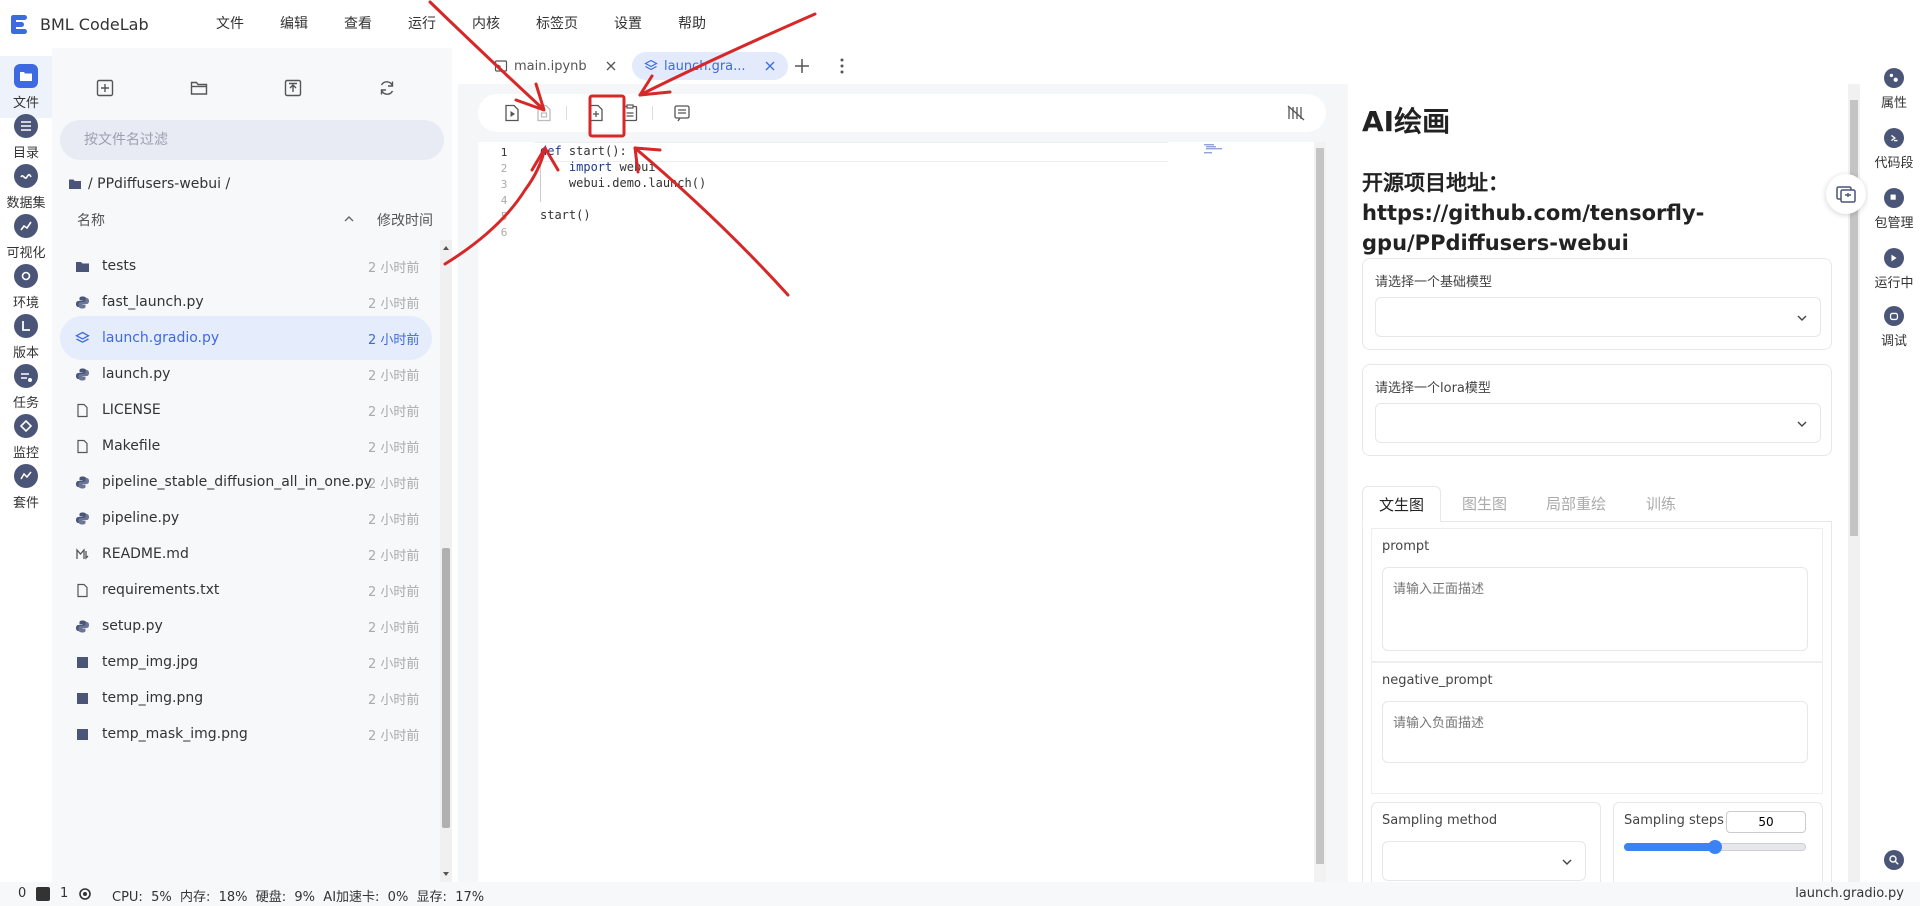 Image resolution: width=1920 pixels, height=906 pixels. Describe the element at coordinates (1598, 317) in the screenshot. I see `base-model-select` at that location.